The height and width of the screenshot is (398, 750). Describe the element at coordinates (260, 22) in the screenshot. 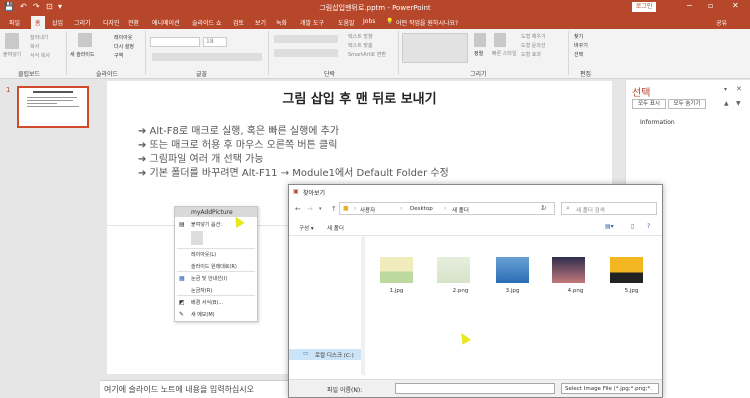

I see `tab-view: 보기` at that location.